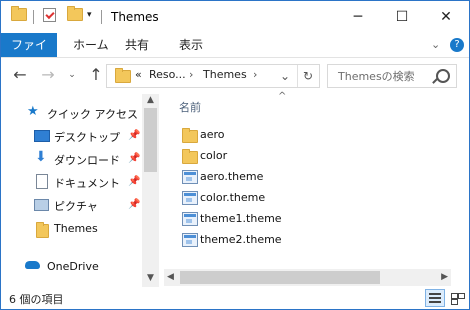  Describe the element at coordinates (87, 183) in the screenshot. I see `sidebar-item-label: ドキュメント` at that location.